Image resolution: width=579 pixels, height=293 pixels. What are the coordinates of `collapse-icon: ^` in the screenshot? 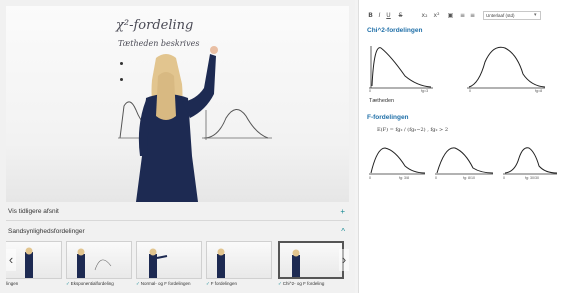 It's located at (343, 232).